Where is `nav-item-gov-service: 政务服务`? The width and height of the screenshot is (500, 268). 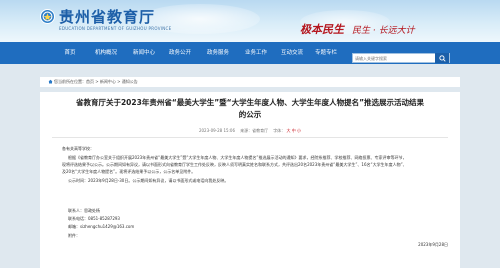 nav-item-gov-service: 政务服务 is located at coordinates (218, 53).